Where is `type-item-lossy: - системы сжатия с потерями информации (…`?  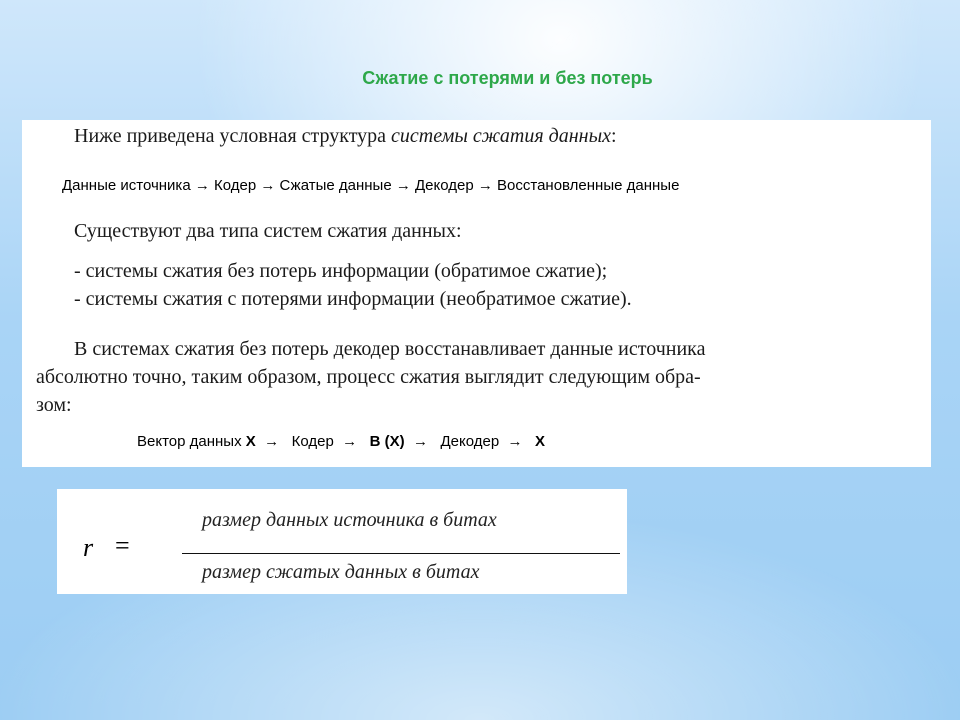
type-item-lossy: - системы сжатия с потерями информации (… is located at coordinates (353, 299).